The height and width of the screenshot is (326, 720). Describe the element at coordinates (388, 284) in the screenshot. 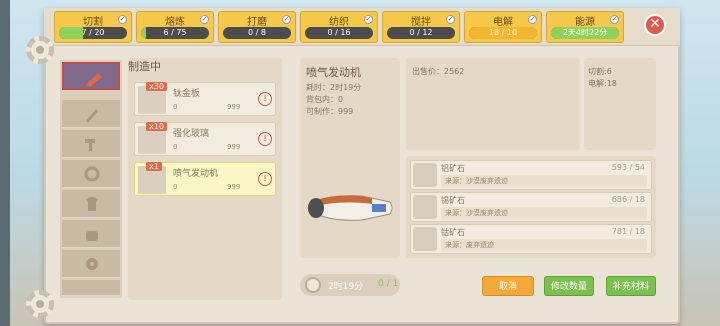

I see `timer-count: 0 / 1` at that location.